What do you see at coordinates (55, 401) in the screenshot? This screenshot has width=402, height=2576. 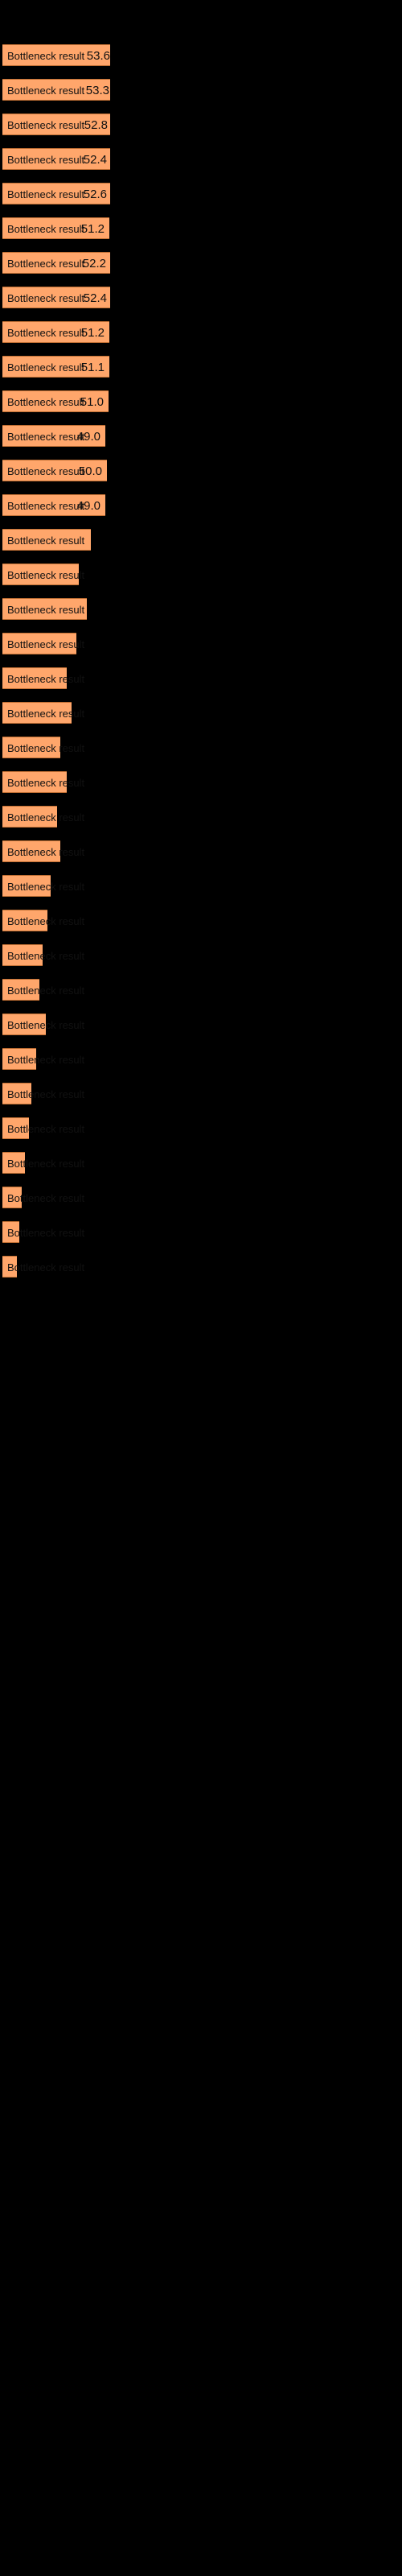 I see `bar: Bottleneck result 51.0` at bounding box center [55, 401].